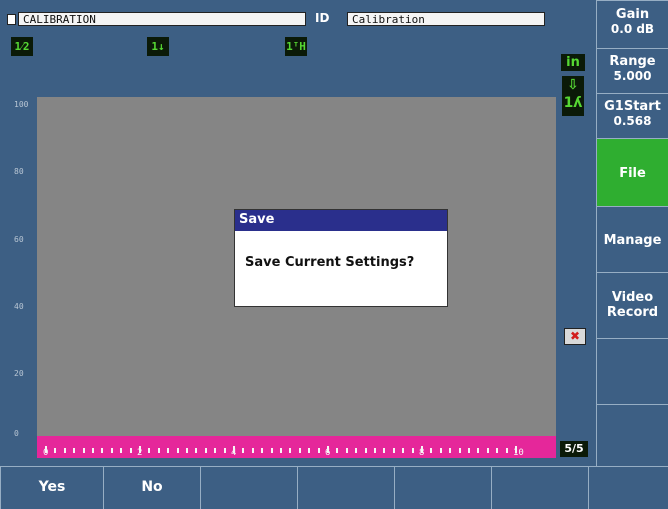 The width and height of the screenshot is (668, 509). I want to click on units-indicator: in, so click(573, 62).